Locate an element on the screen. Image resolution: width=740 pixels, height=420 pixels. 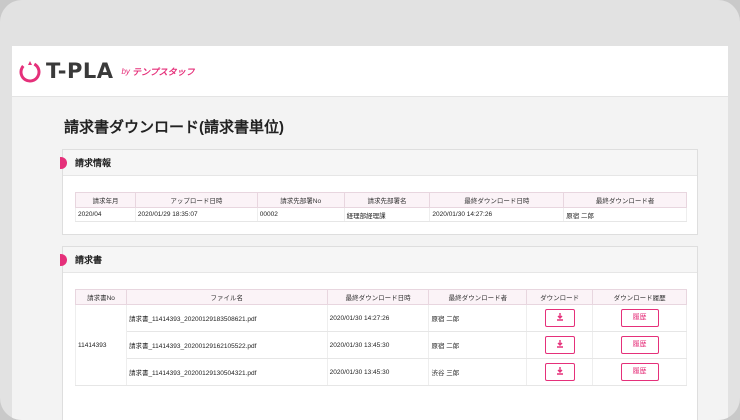
col-header: ダウンロード履歴 is located at coordinates (639, 297).